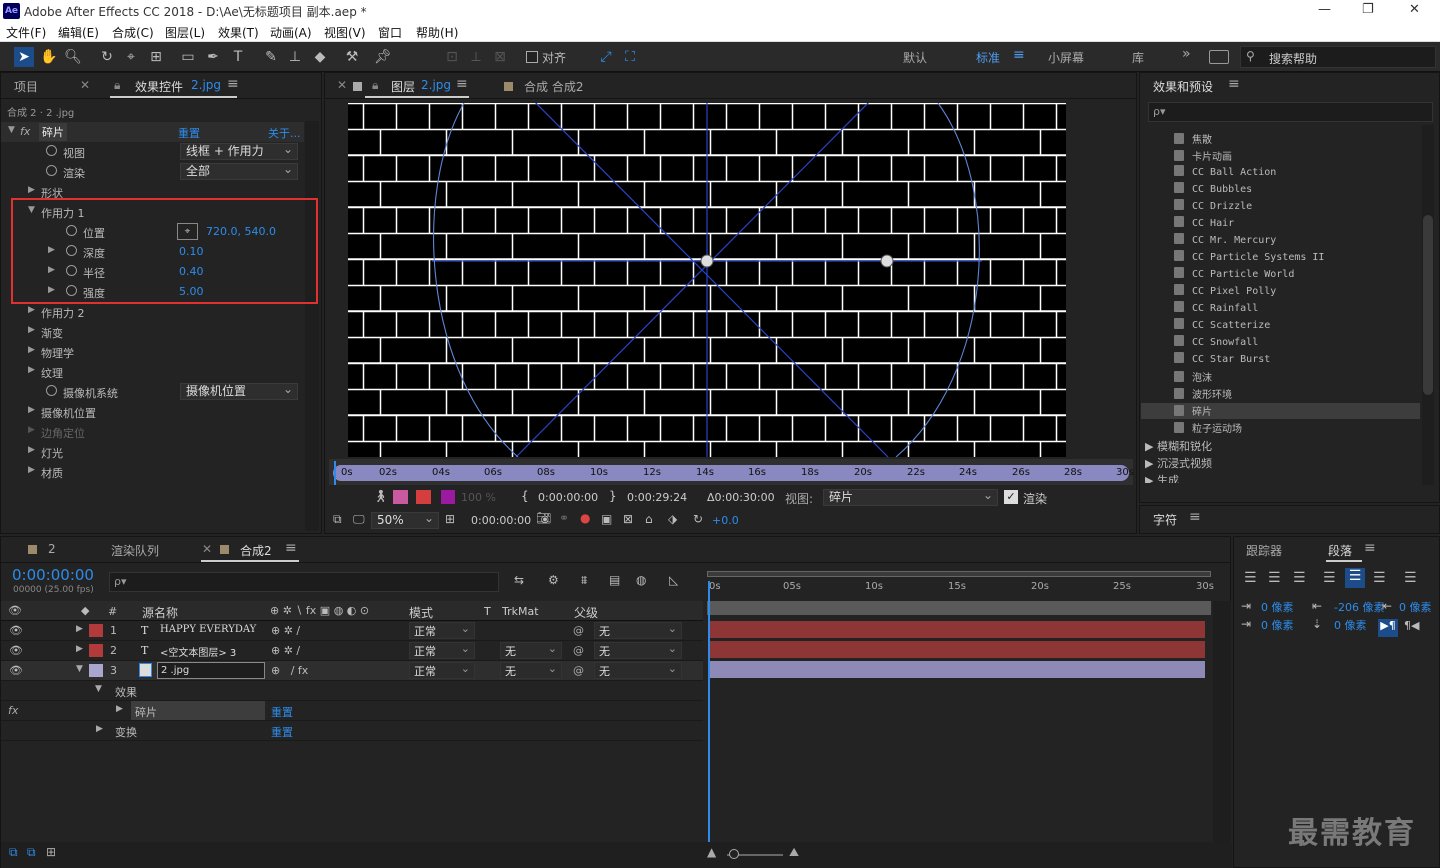 Image resolution: width=1440 pixels, height=868 pixels. What do you see at coordinates (1428, 305) in the screenshot?
I see `effects-scrollbar` at bounding box center [1428, 305].